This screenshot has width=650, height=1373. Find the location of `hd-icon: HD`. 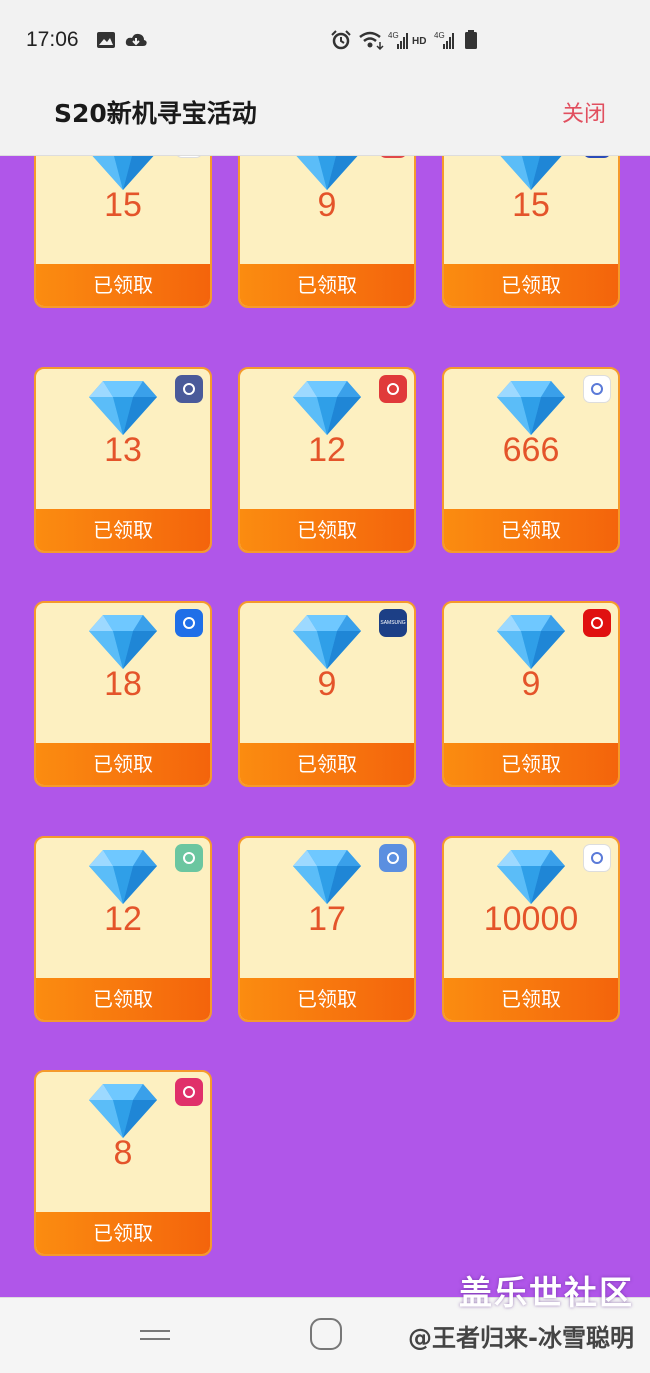

hd-icon: HD is located at coordinates (419, 41).